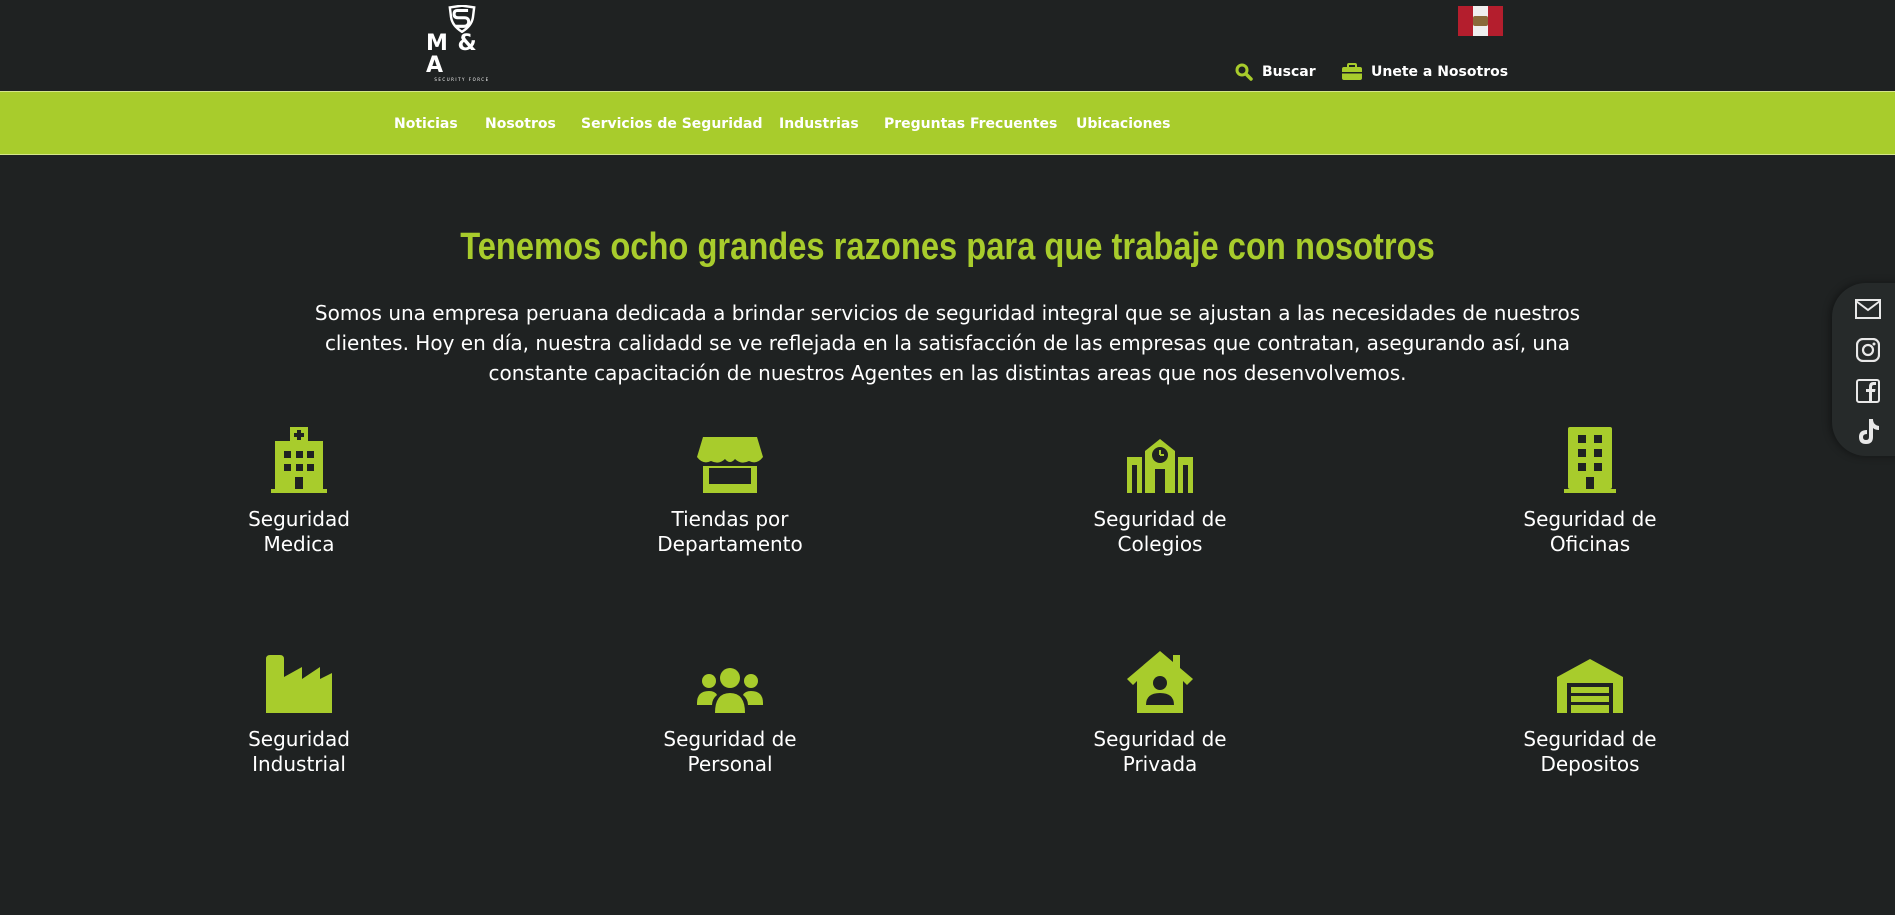 This screenshot has width=1895, height=915. I want to click on flag-stripe-center, so click(1480, 21).